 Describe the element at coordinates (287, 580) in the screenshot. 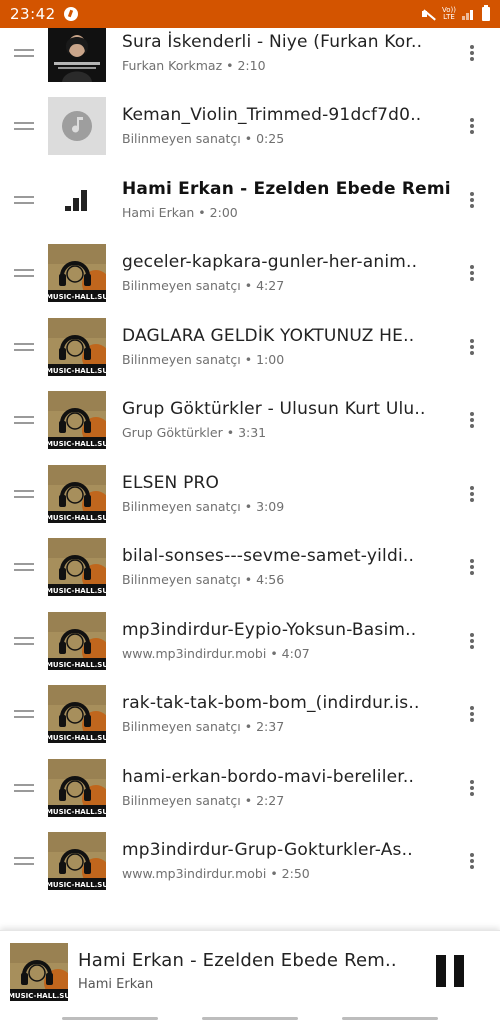

I see `track-subtitle: Bilinmeyen sanatçı • 4:56` at that location.